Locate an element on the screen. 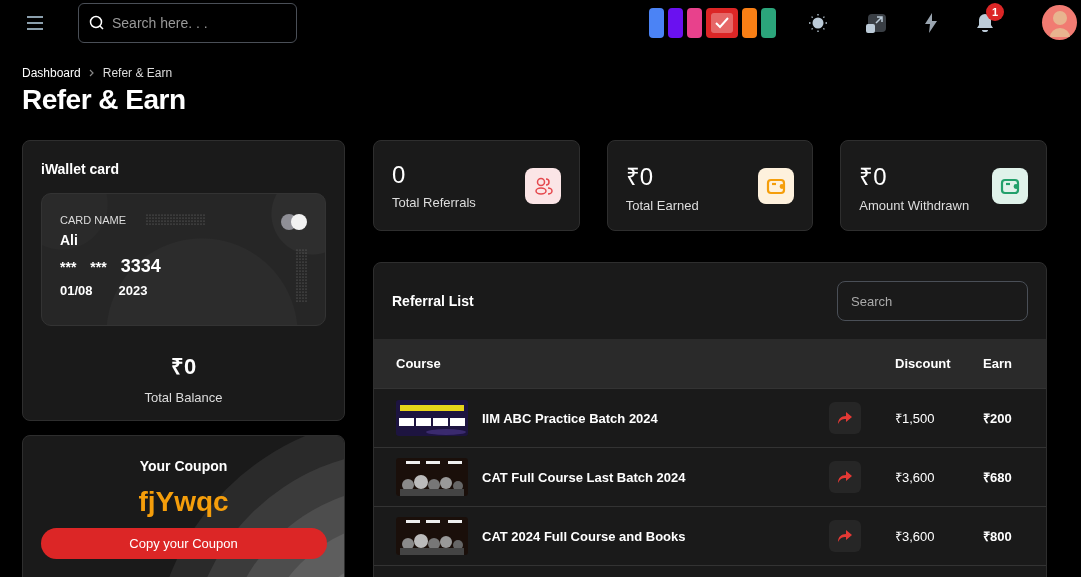  card-brand-icon is located at coordinates (294, 222).